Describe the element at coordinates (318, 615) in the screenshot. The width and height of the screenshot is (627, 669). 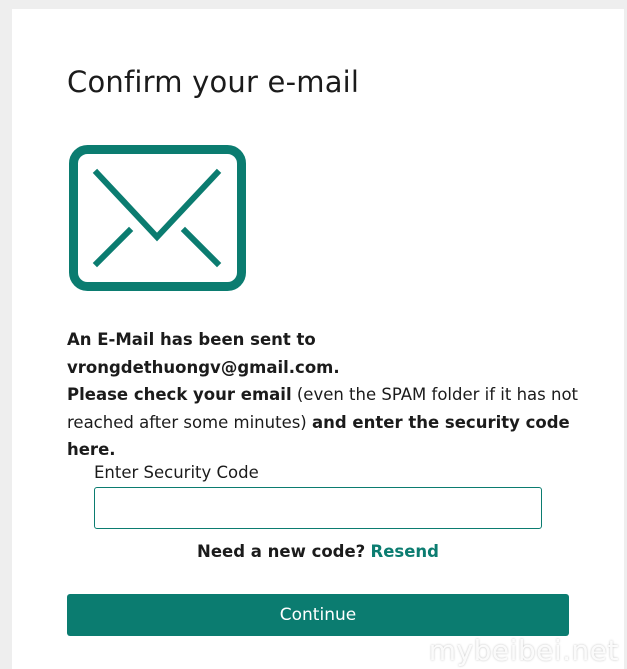
I see `continue-button: Continue` at that location.